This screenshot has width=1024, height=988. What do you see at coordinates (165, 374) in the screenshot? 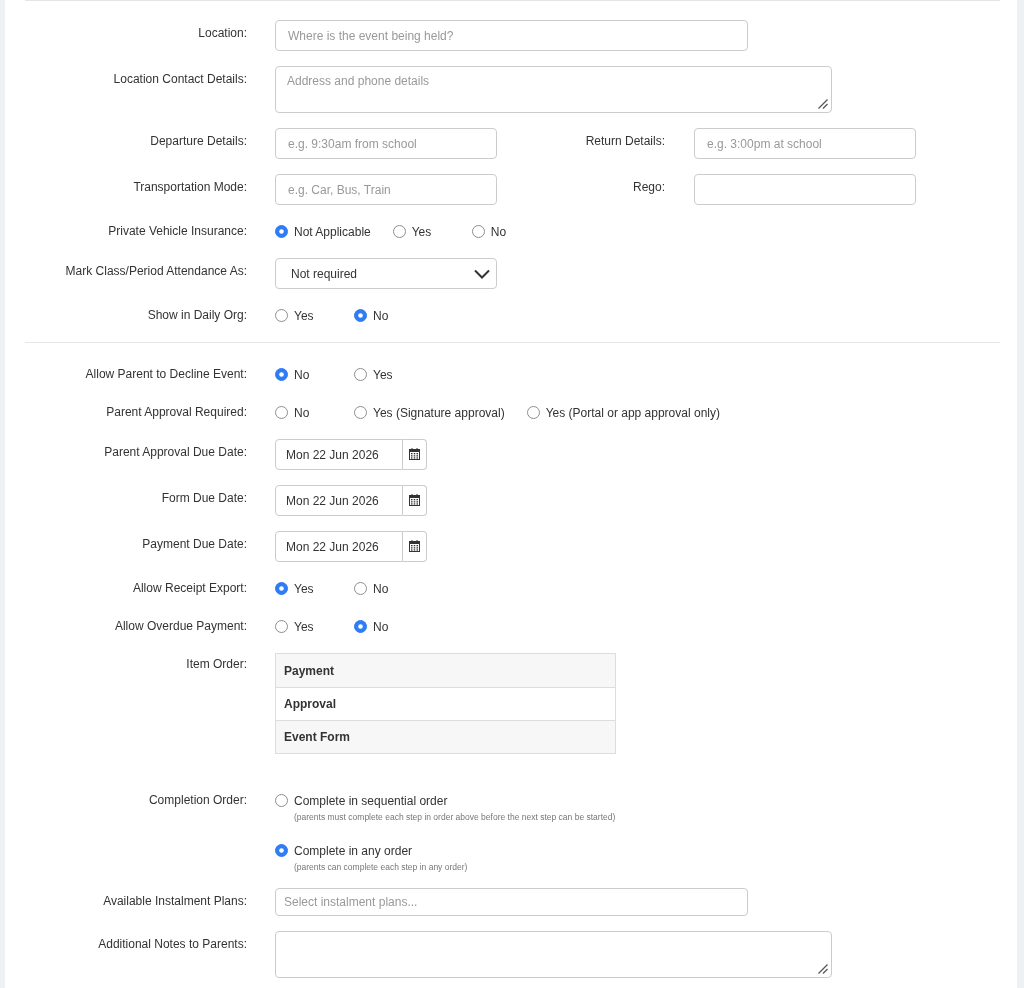
I see `field-label: Allow Parent to Decline Event:` at bounding box center [165, 374].